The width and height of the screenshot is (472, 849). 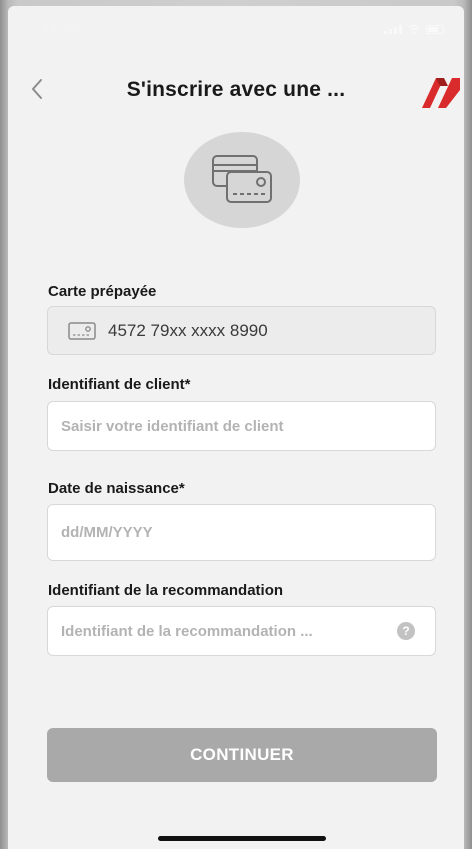 I want to click on birth-date-placeholder: dd/MM/YYYY, so click(x=107, y=532).